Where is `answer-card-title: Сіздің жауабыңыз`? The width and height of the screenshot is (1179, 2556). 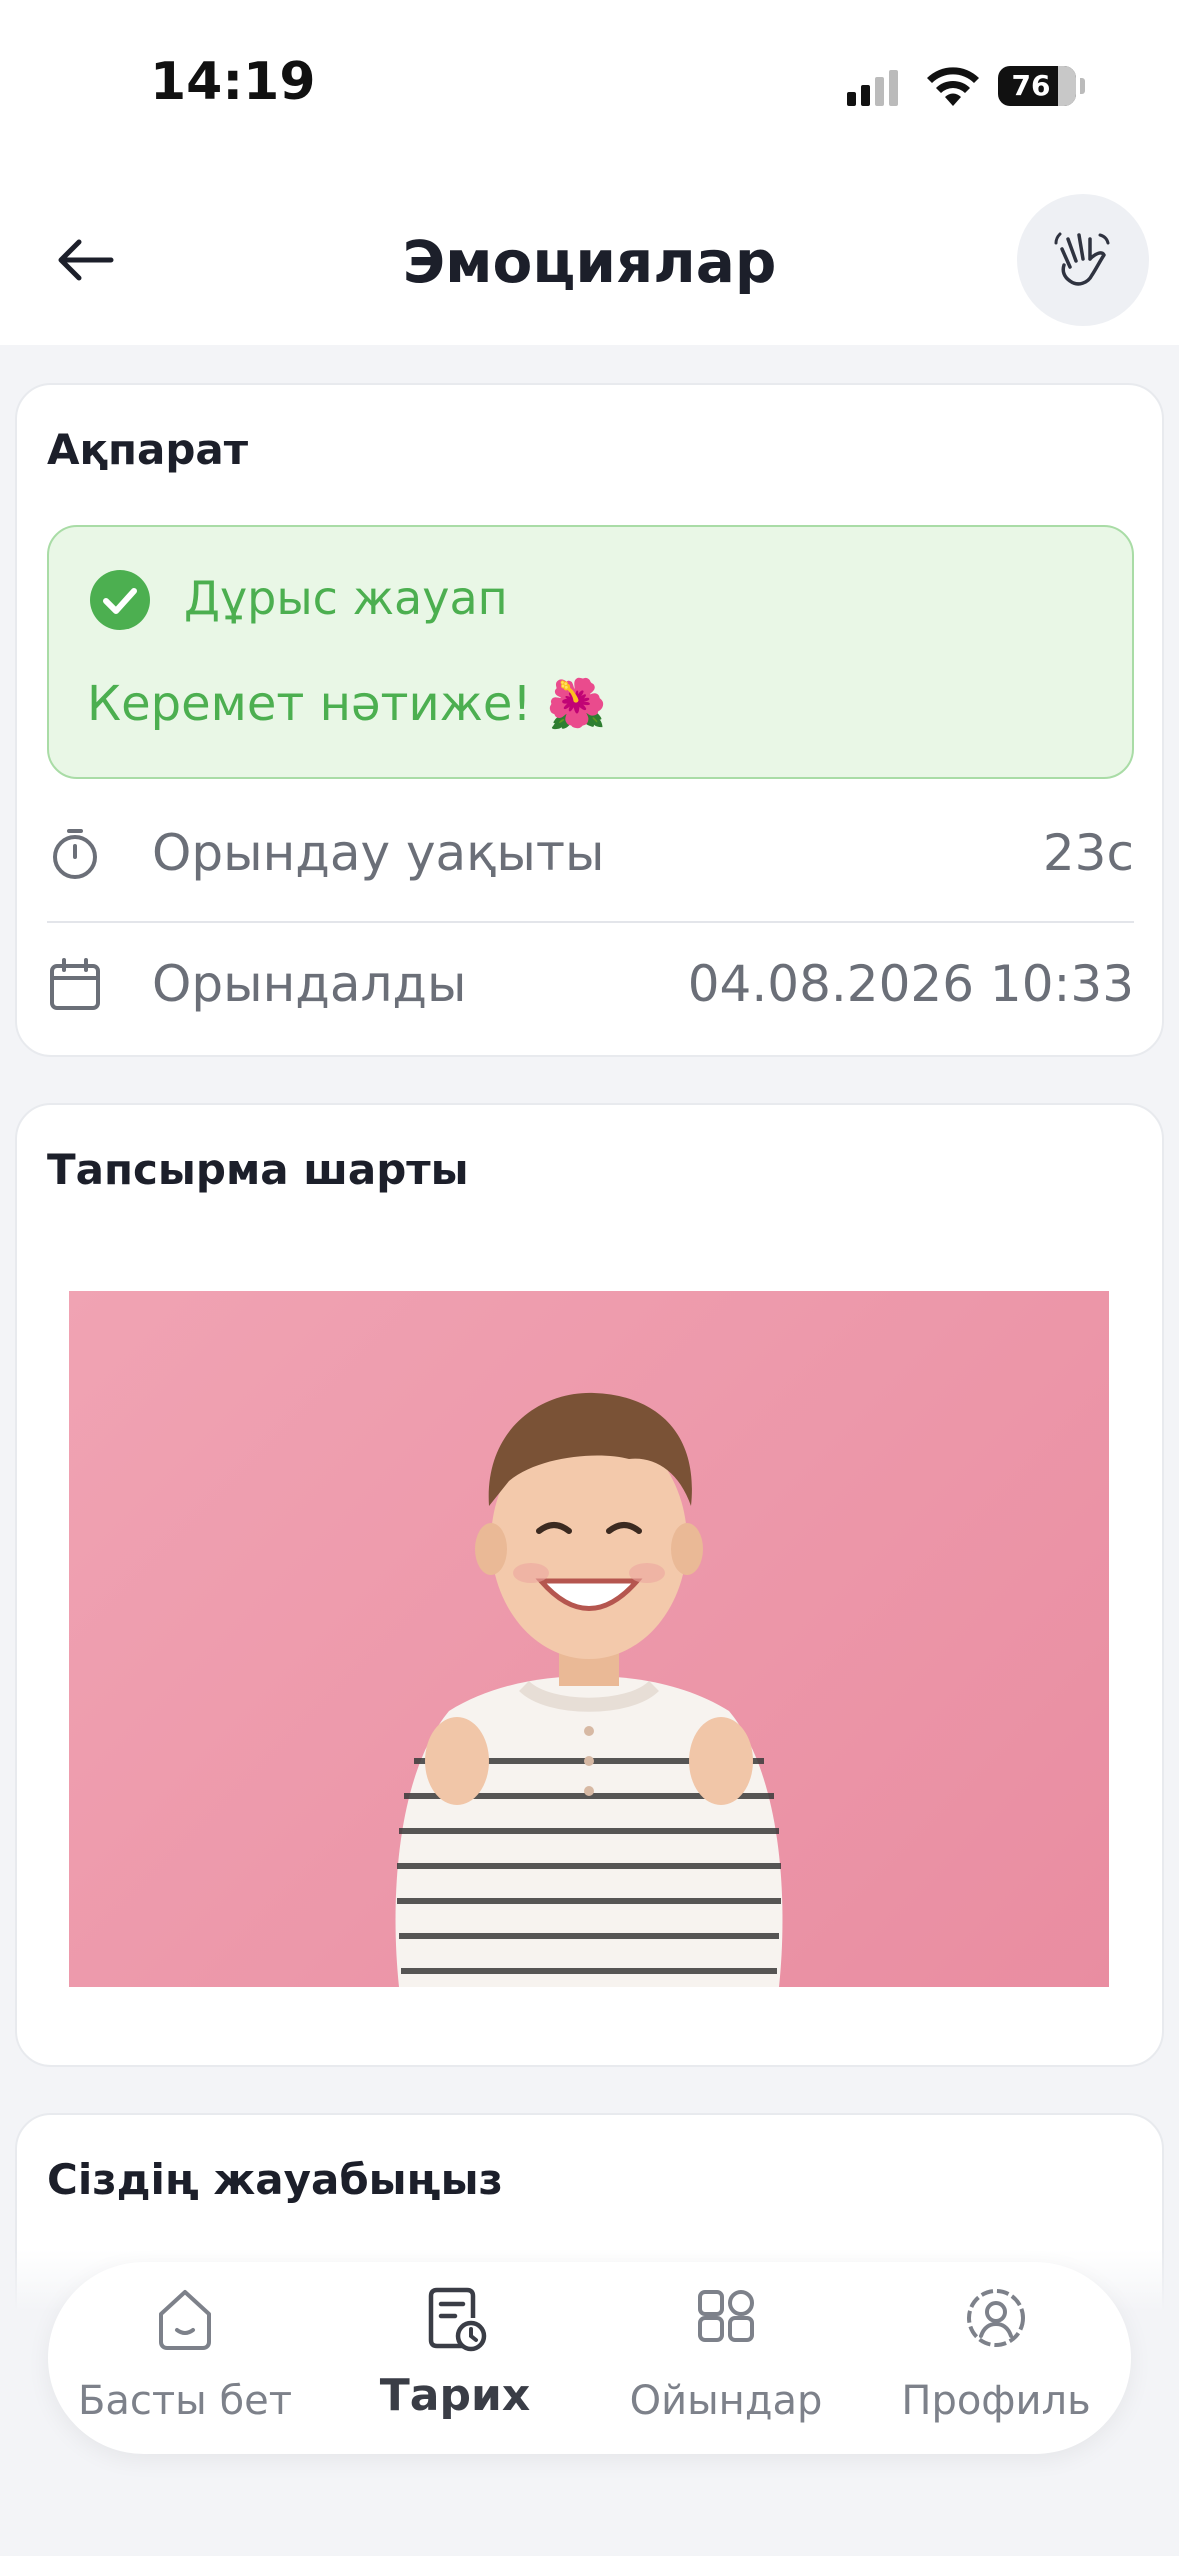 answer-card-title: Сіздің жауабыңыз is located at coordinates (275, 2179).